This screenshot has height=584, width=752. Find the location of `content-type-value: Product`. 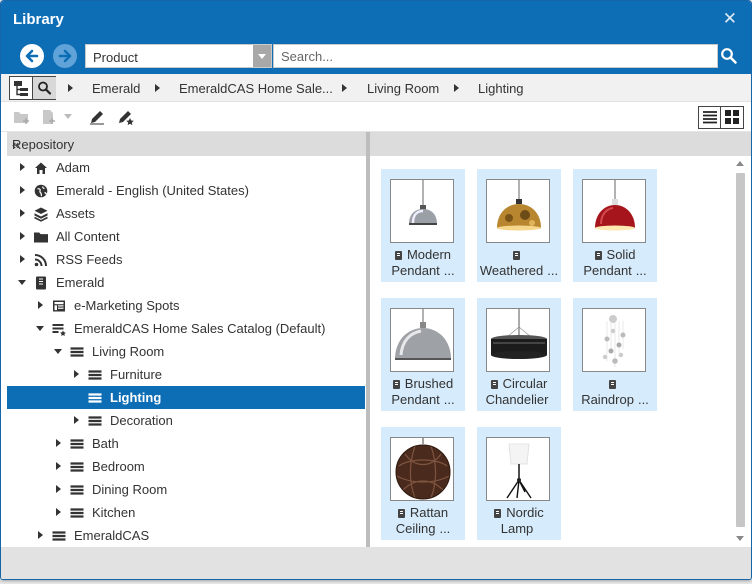

content-type-value: Product is located at coordinates (115, 57).